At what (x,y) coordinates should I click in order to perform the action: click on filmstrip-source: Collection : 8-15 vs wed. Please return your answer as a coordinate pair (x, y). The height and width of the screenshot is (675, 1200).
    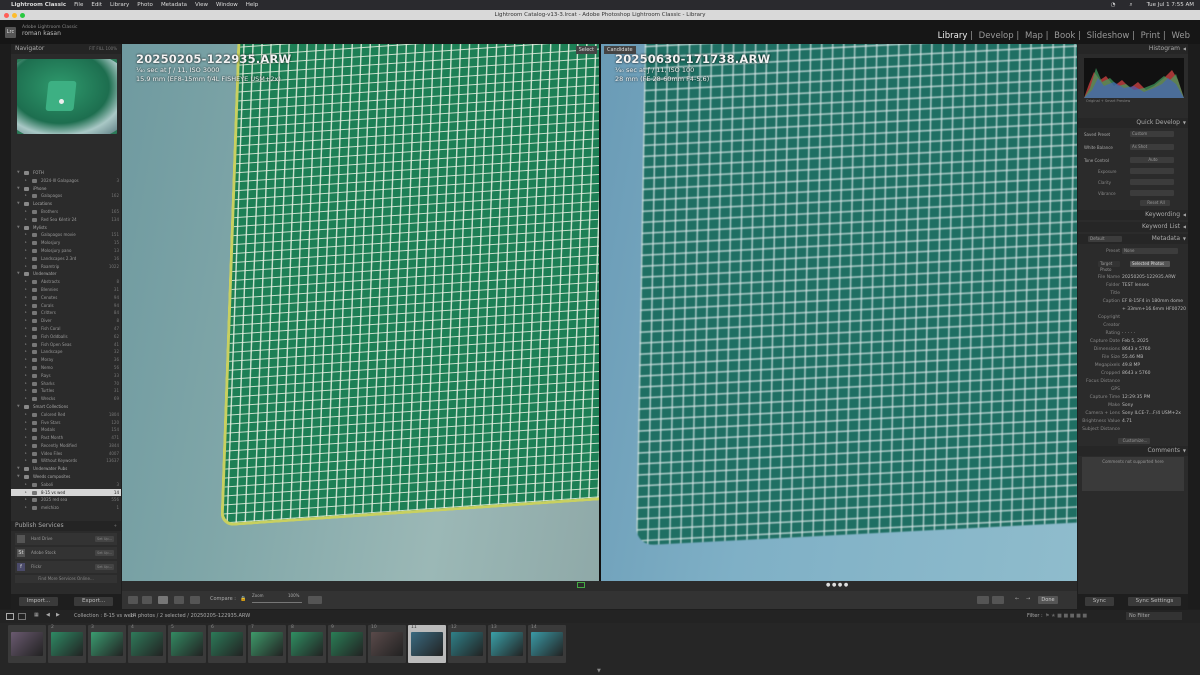
    Looking at the image, I should click on (104, 616).